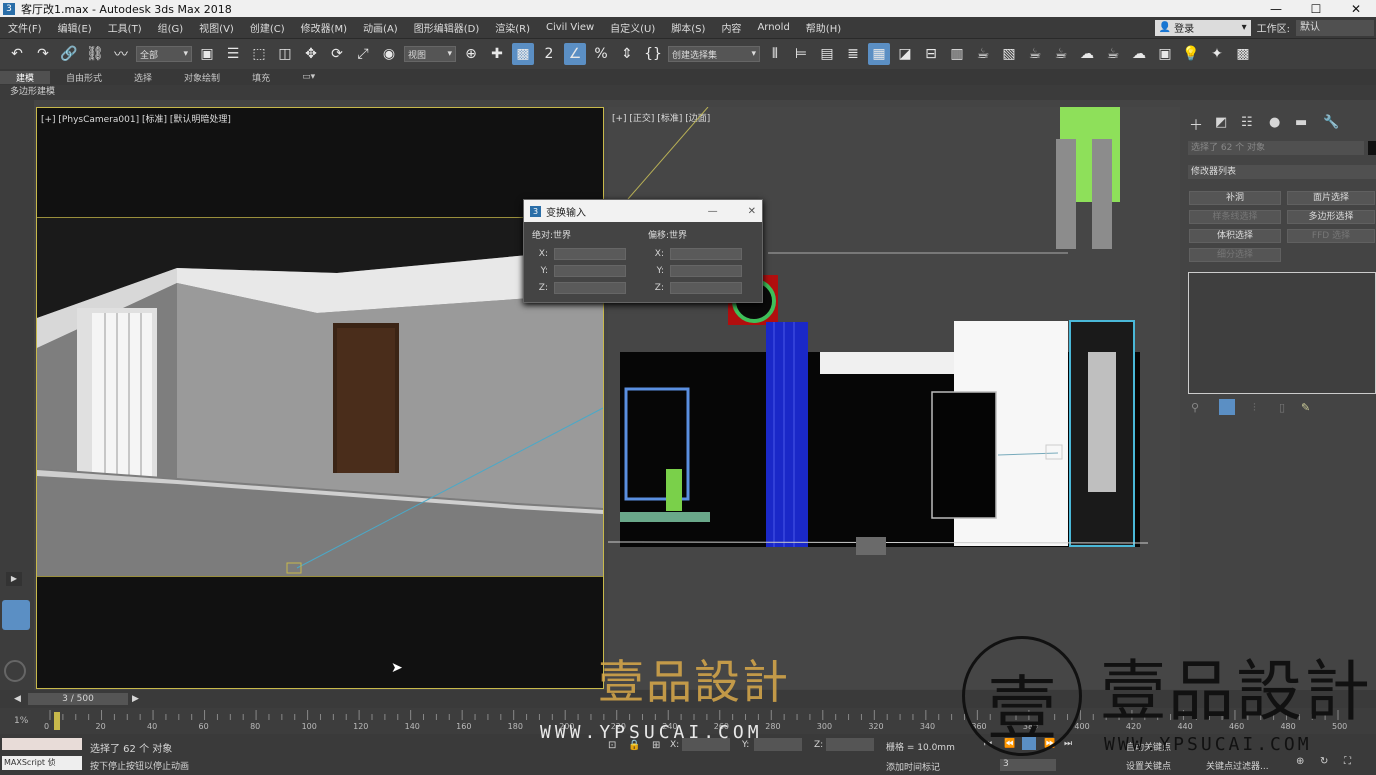 The height and width of the screenshot is (775, 1376). Describe the element at coordinates (590, 287) in the screenshot. I see `abs-z-field` at that location.